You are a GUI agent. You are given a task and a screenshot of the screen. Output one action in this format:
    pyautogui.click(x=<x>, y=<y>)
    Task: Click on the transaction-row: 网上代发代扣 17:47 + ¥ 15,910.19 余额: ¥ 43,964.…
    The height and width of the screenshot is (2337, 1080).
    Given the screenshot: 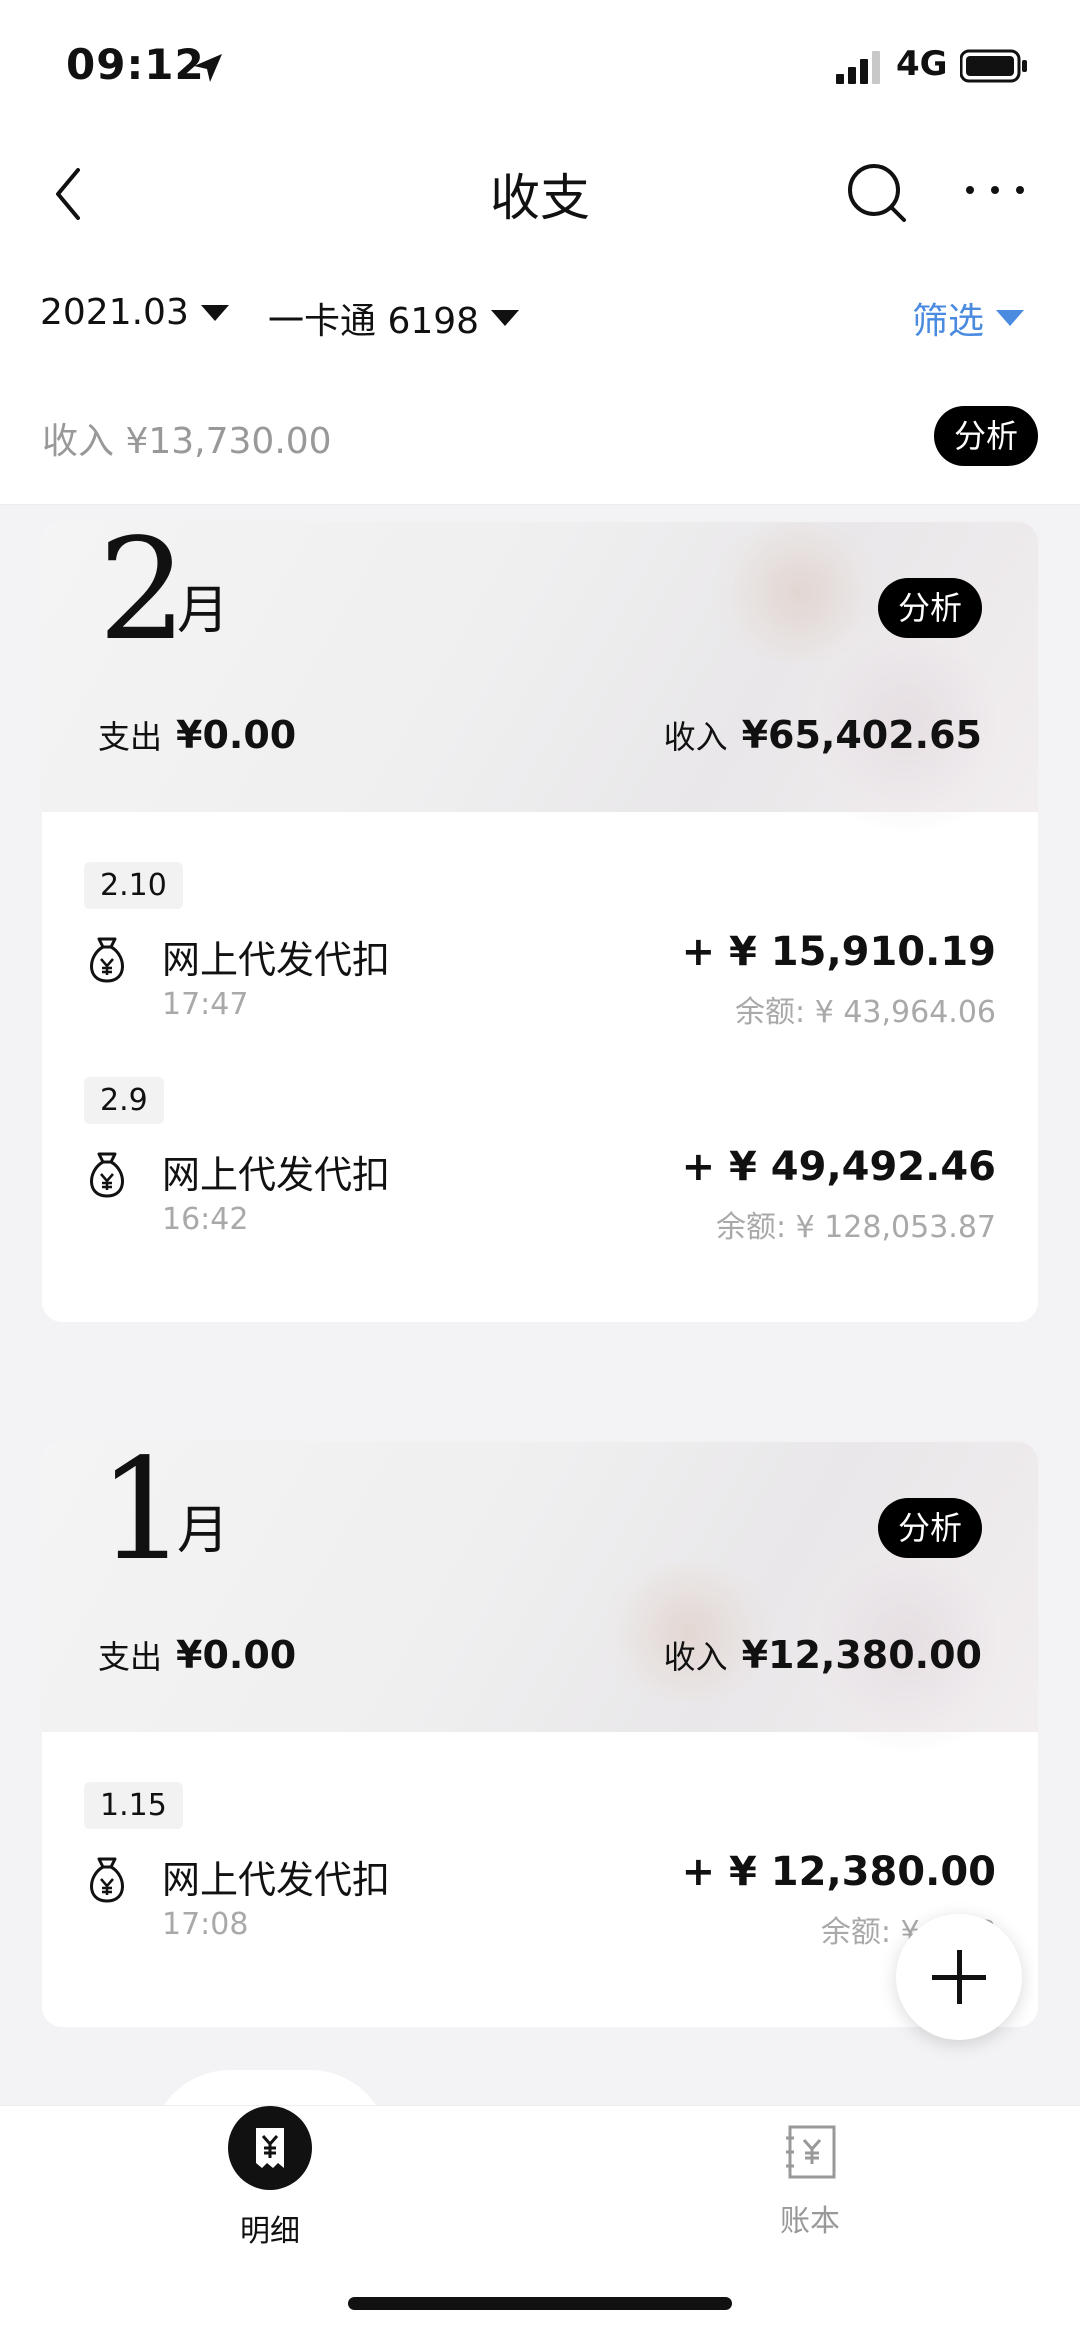 What is the action you would take?
    pyautogui.click(x=540, y=989)
    